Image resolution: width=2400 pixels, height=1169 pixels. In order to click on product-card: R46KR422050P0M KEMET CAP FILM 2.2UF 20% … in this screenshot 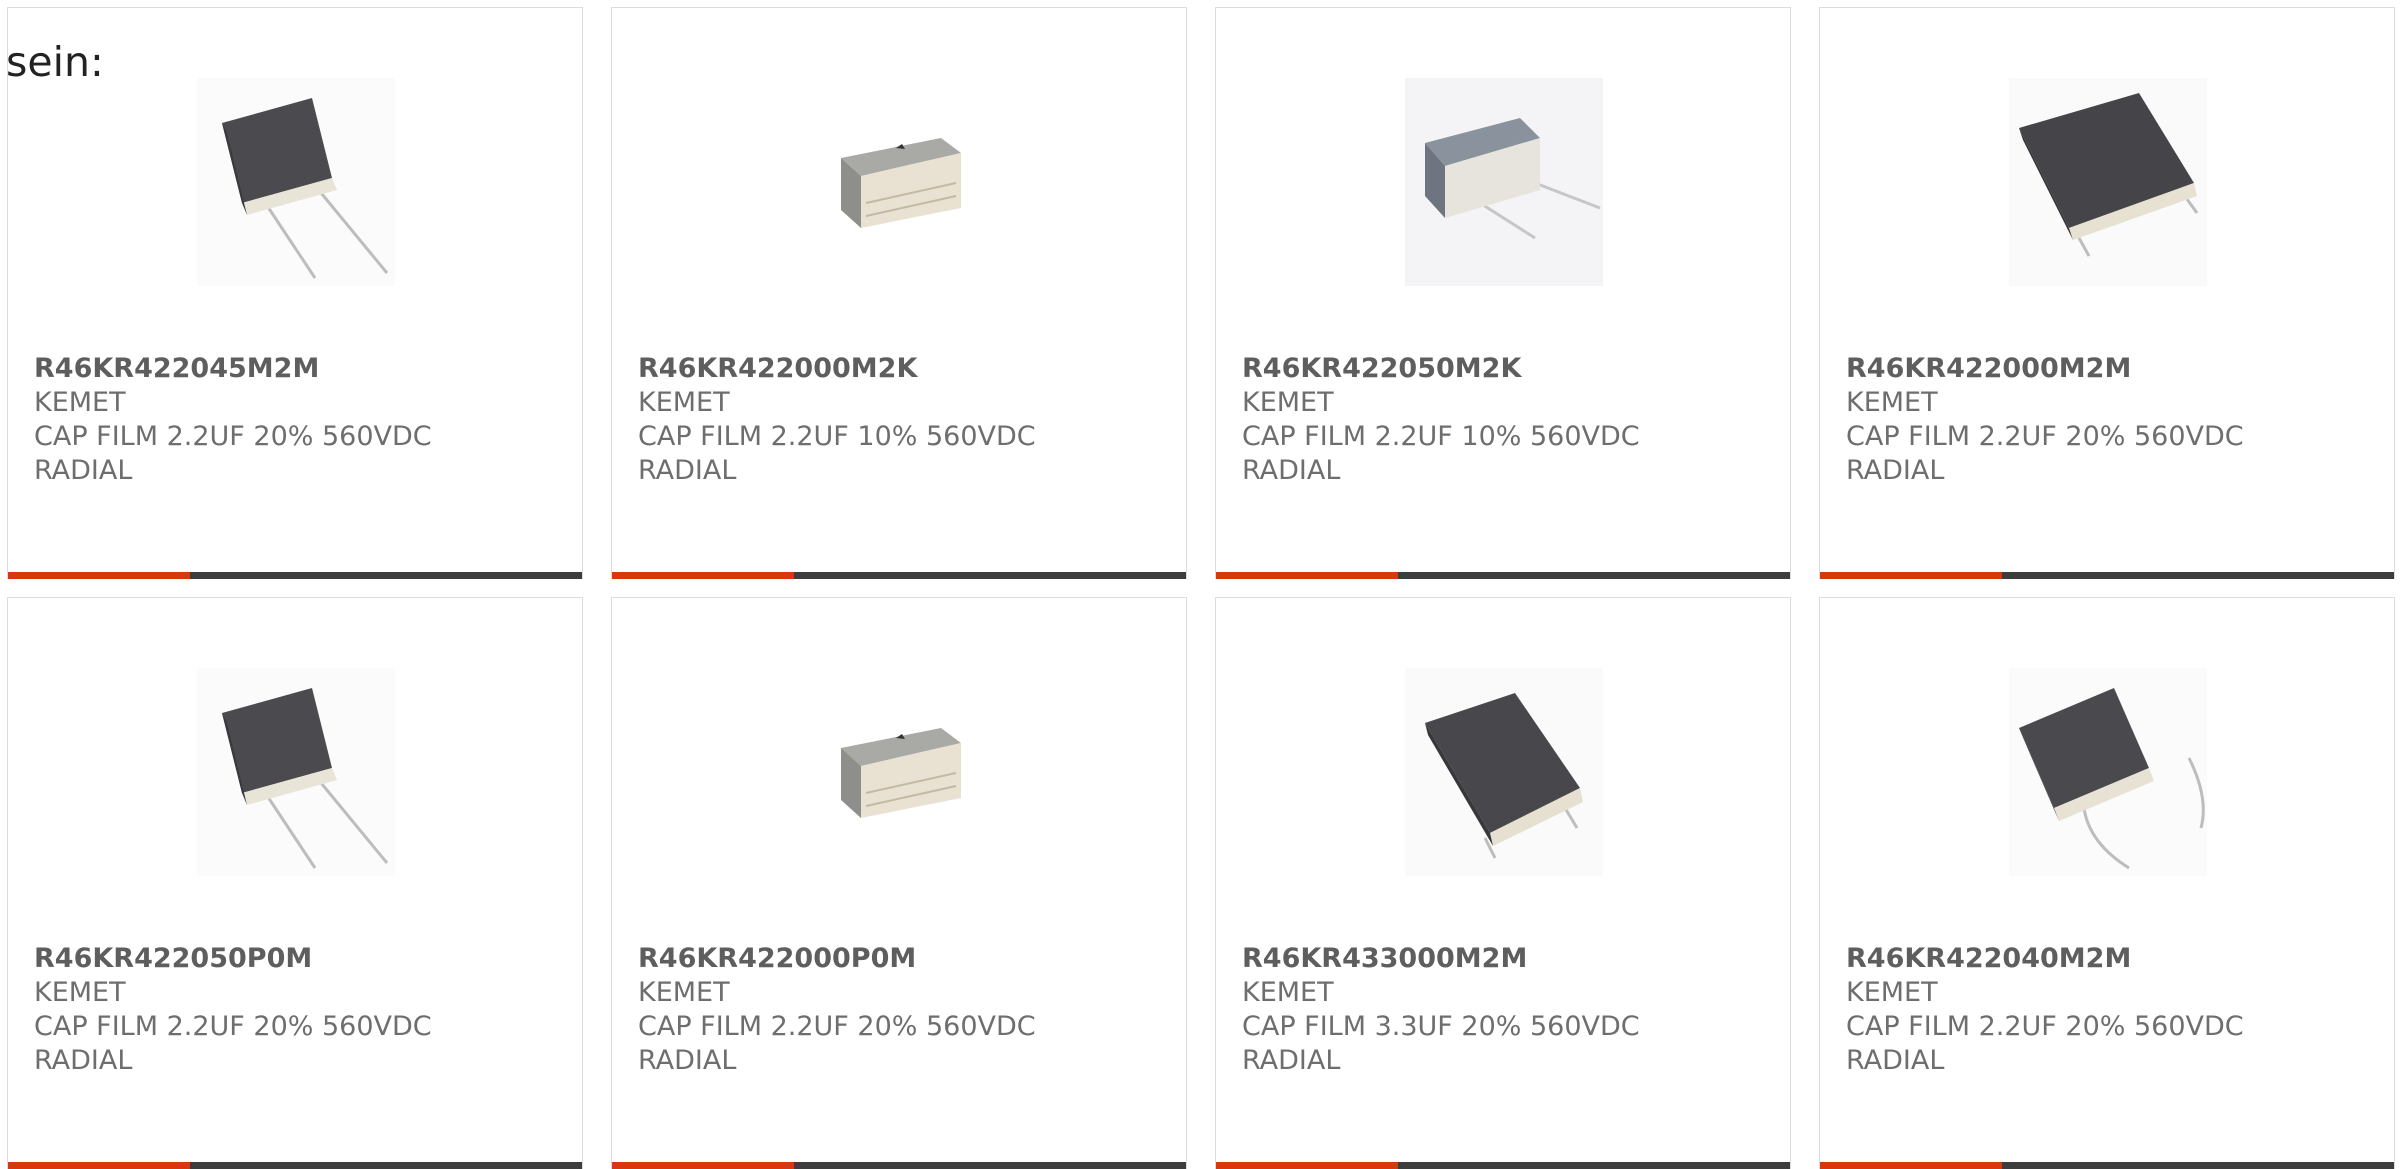, I will do `click(295, 883)`.